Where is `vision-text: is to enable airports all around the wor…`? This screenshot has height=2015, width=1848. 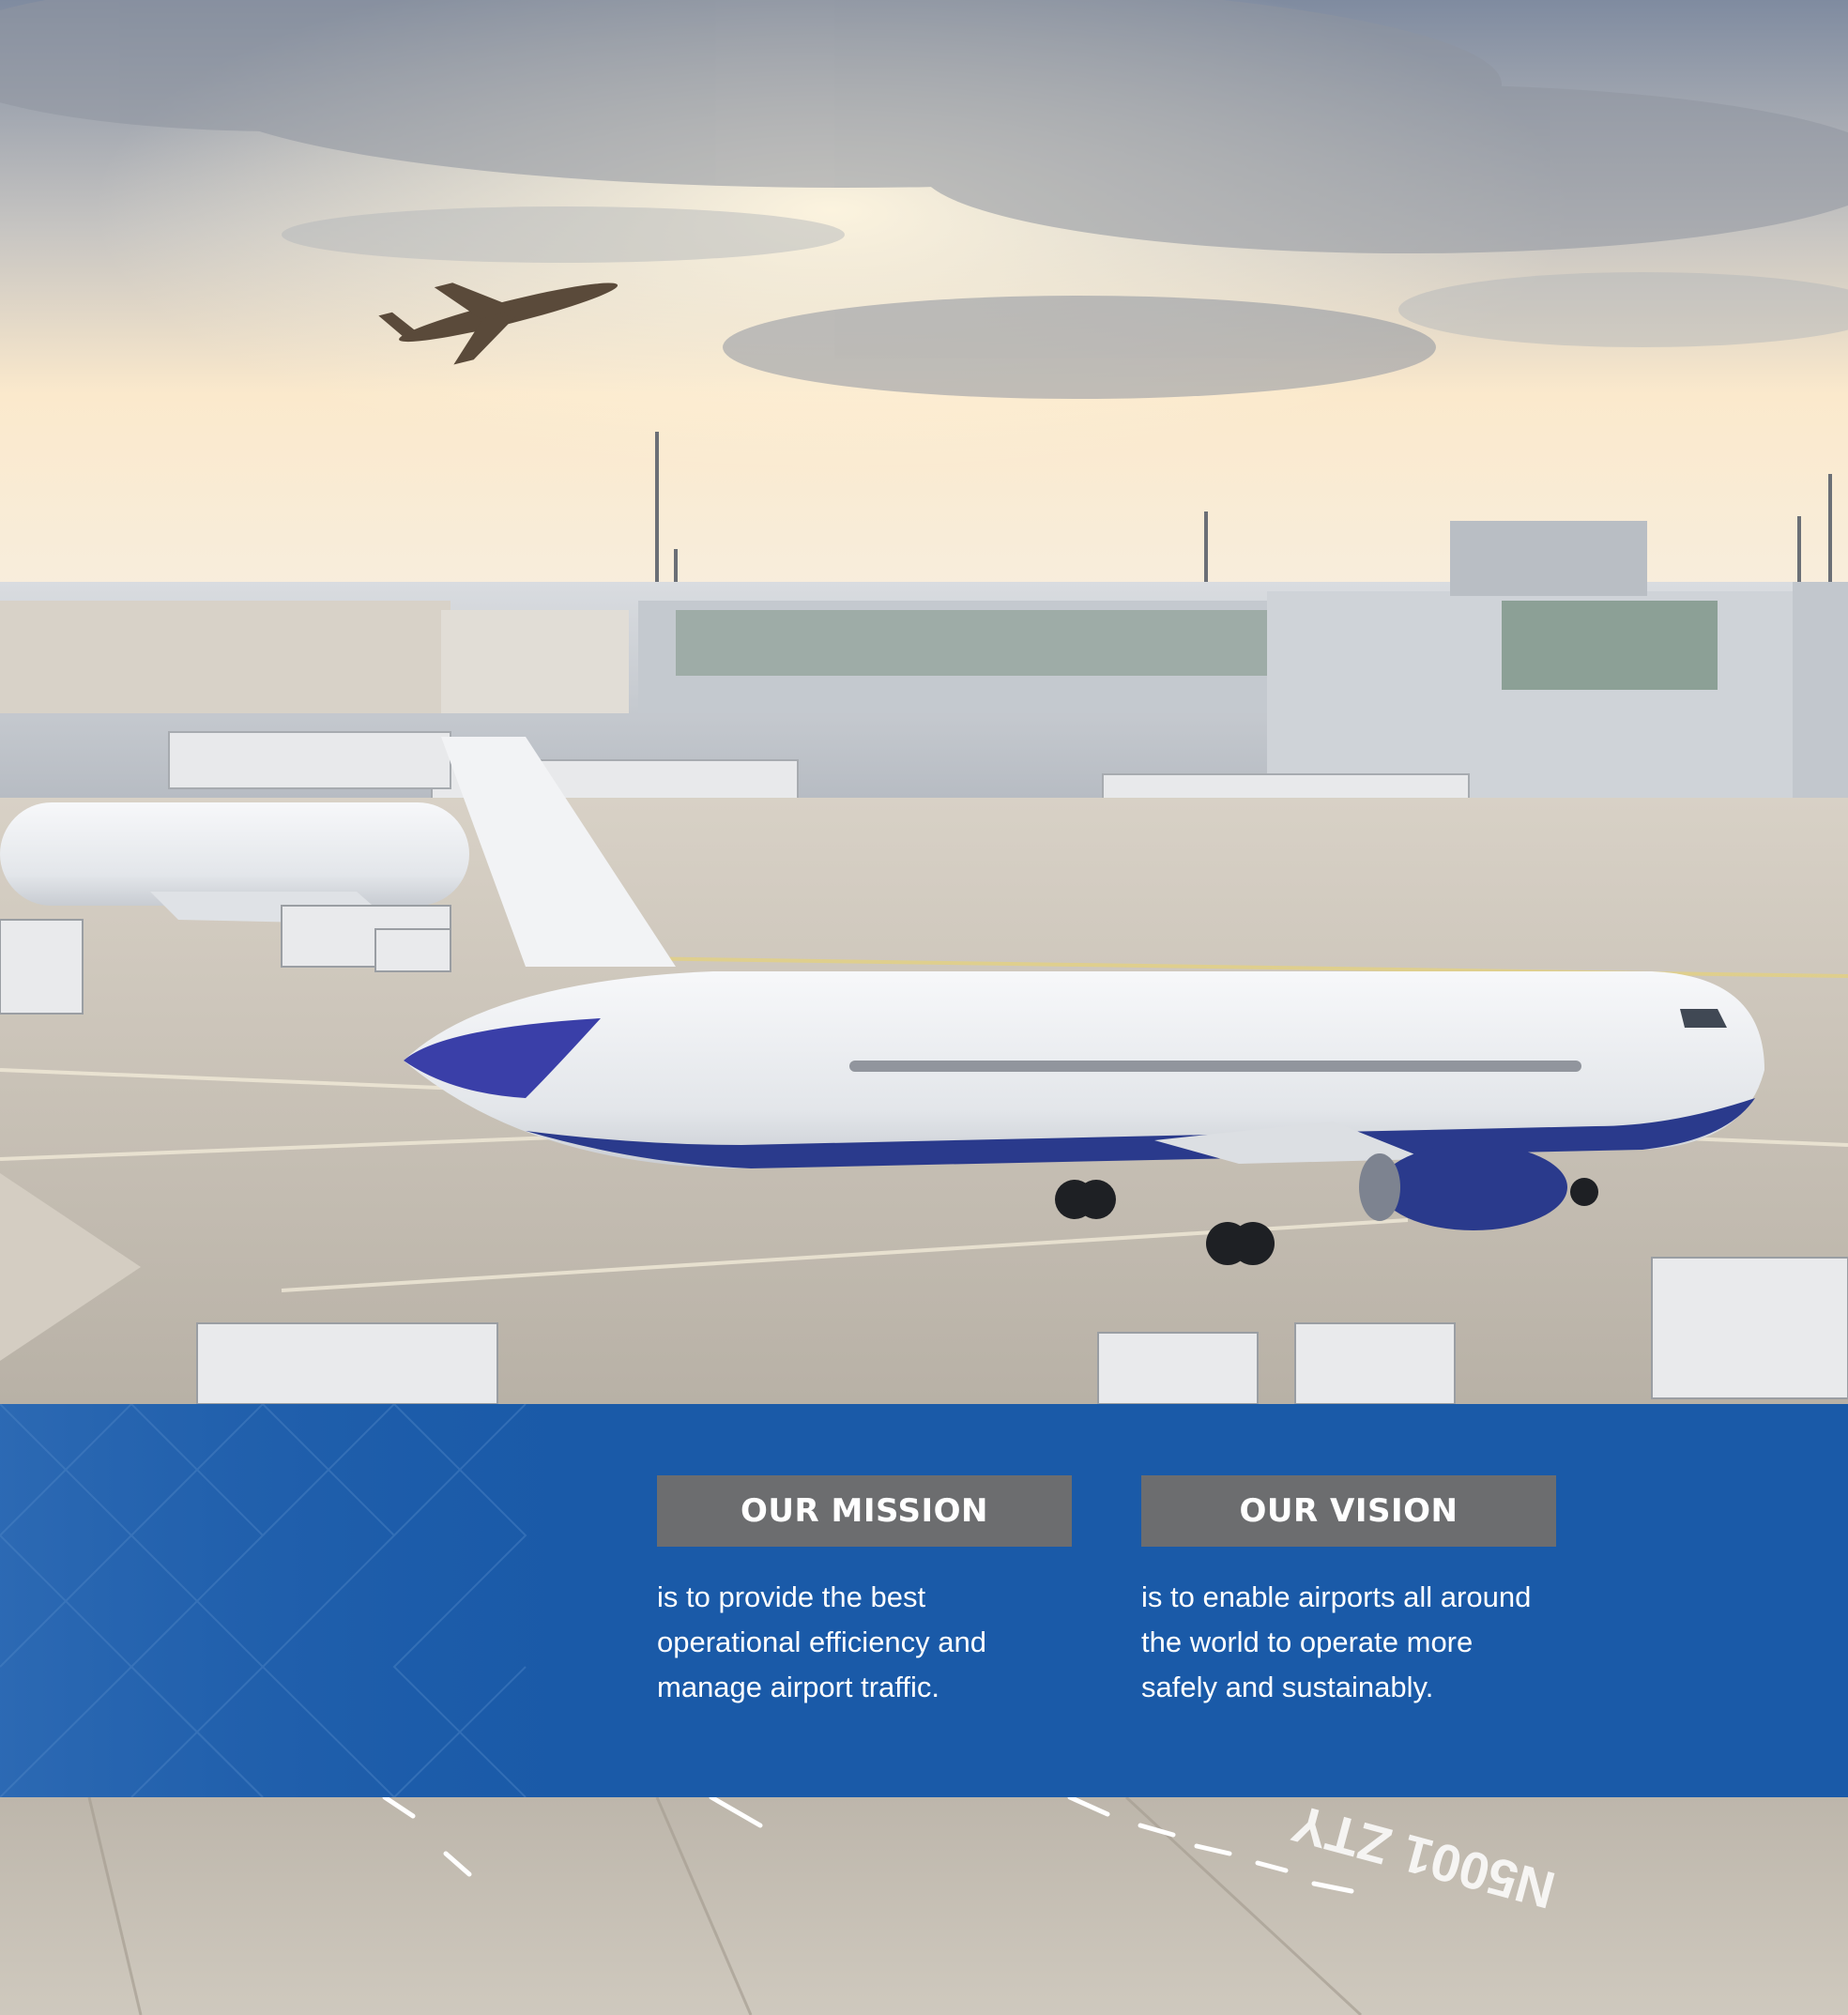 vision-text: is to enable airports all around the wor… is located at coordinates (1336, 1642).